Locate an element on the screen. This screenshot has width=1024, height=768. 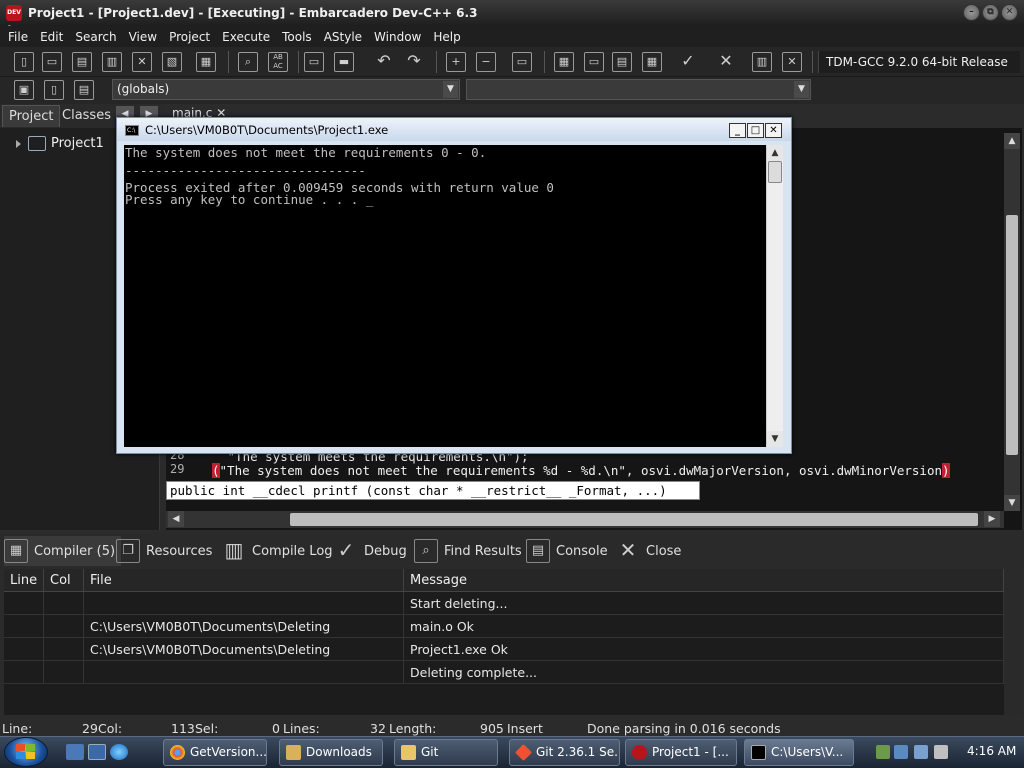
compile-run-icon: ▤ is located at coordinates (622, 62).